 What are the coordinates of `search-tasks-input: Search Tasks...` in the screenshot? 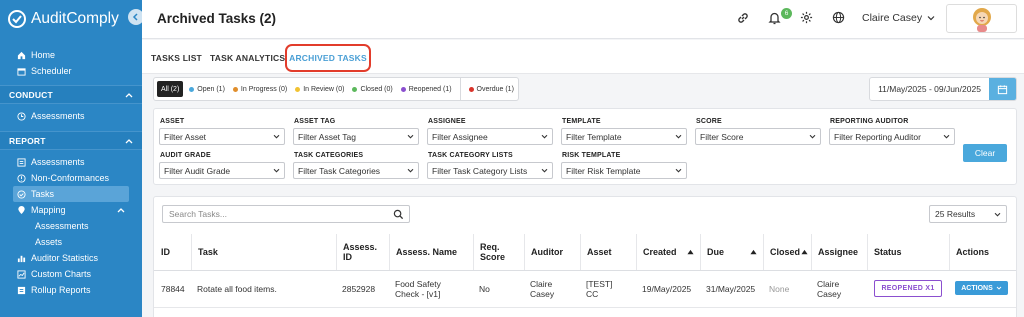 It's located at (286, 214).